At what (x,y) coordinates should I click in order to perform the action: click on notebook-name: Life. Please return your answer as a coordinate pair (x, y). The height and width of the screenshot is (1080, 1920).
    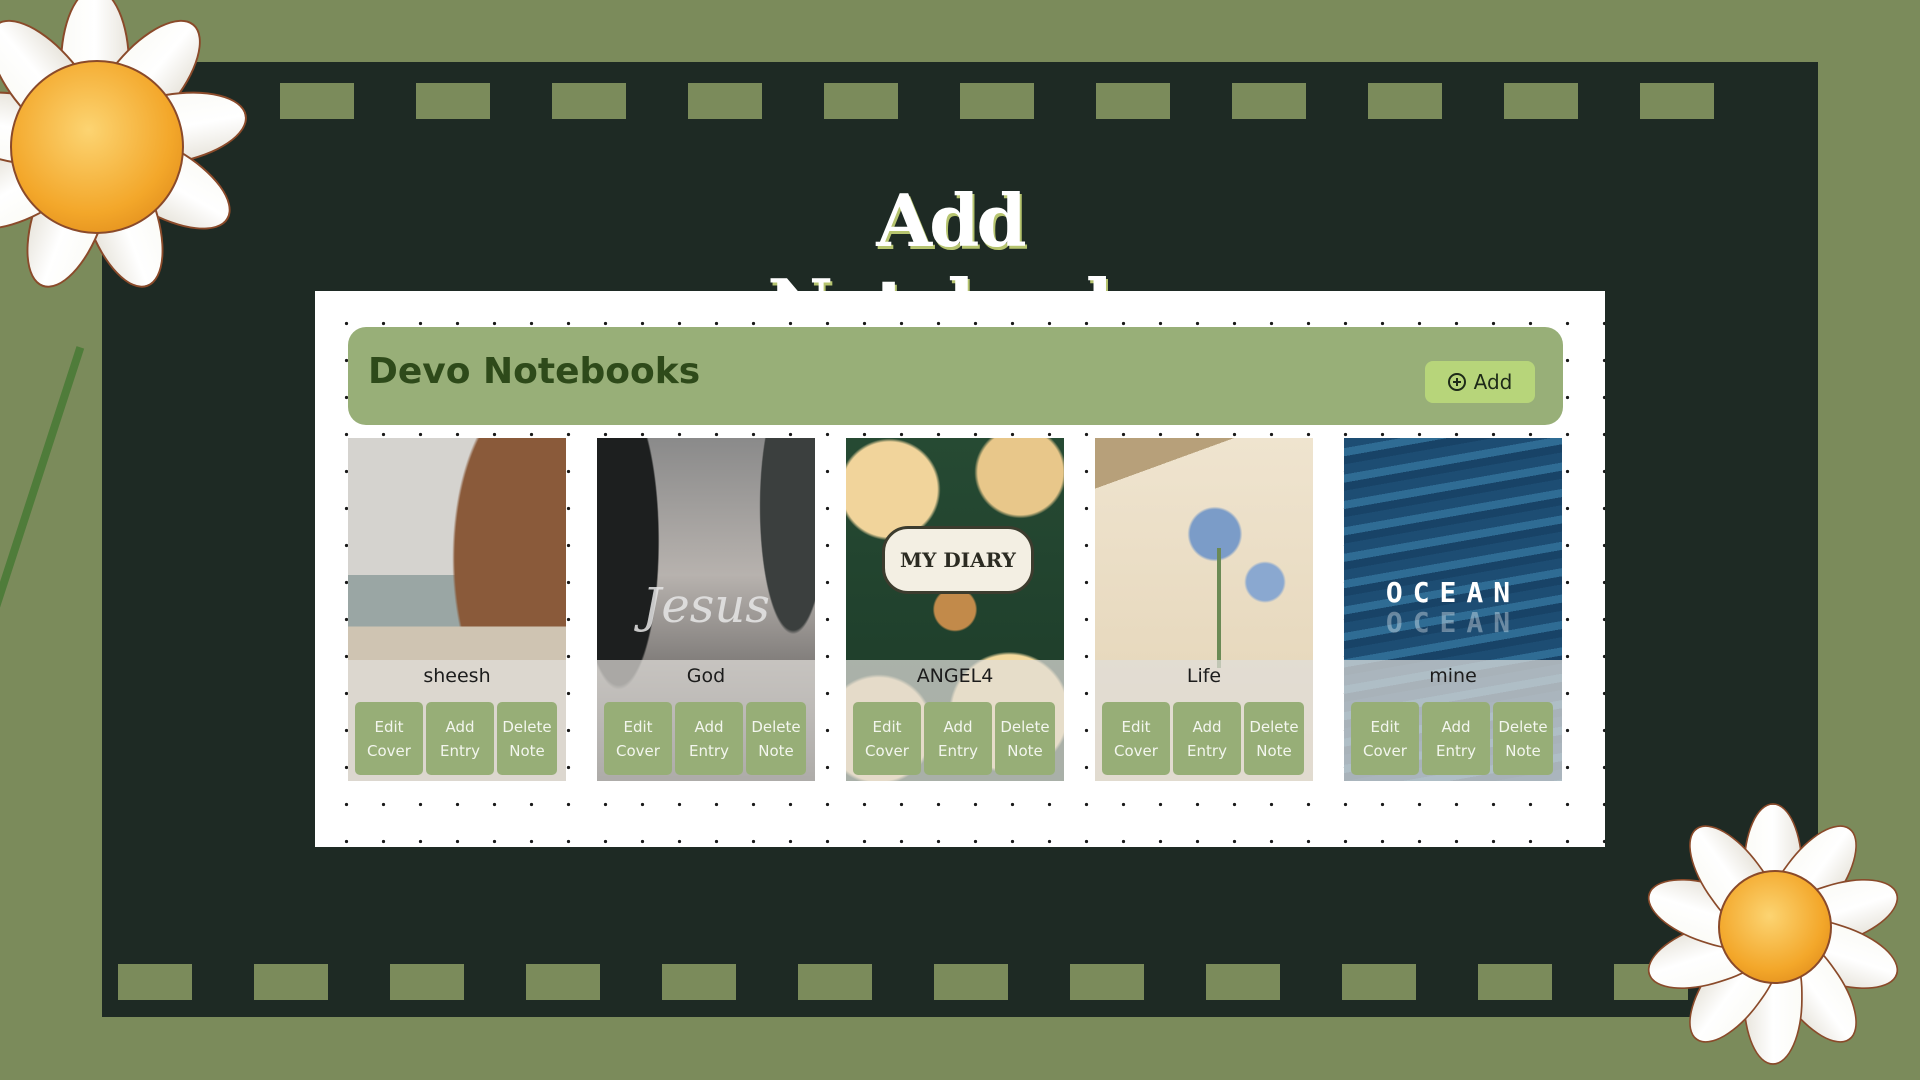
    Looking at the image, I should click on (1204, 676).